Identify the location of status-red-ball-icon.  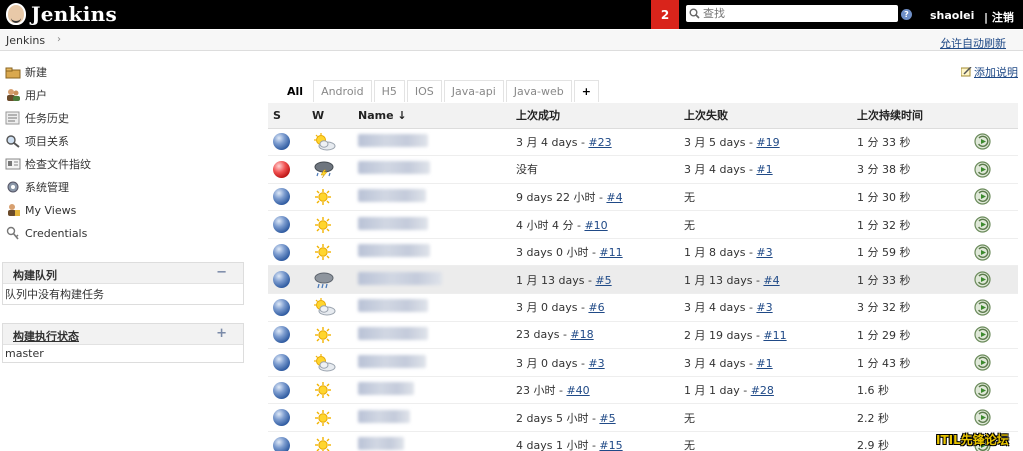
(281, 169).